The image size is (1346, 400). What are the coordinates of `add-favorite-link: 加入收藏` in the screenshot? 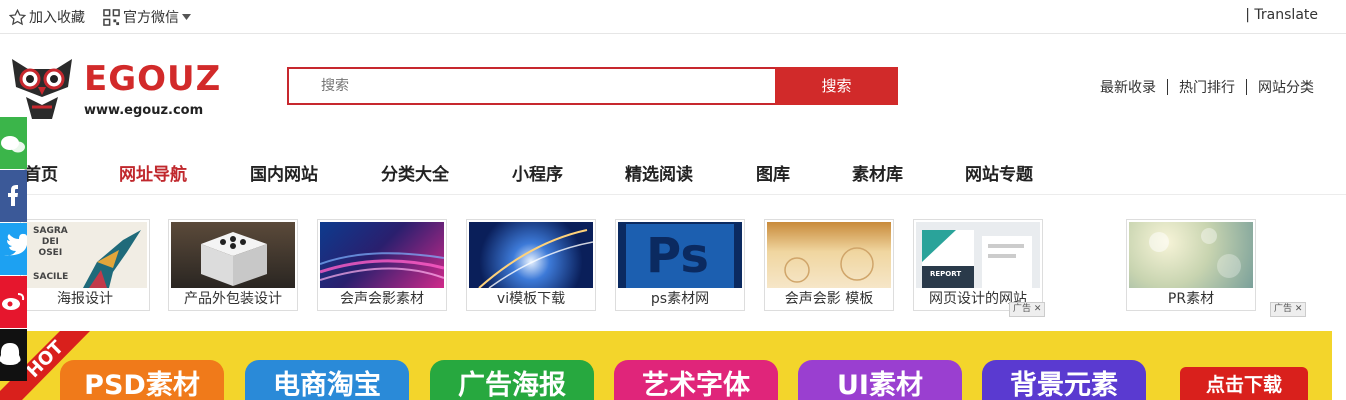 It's located at (47, 17).